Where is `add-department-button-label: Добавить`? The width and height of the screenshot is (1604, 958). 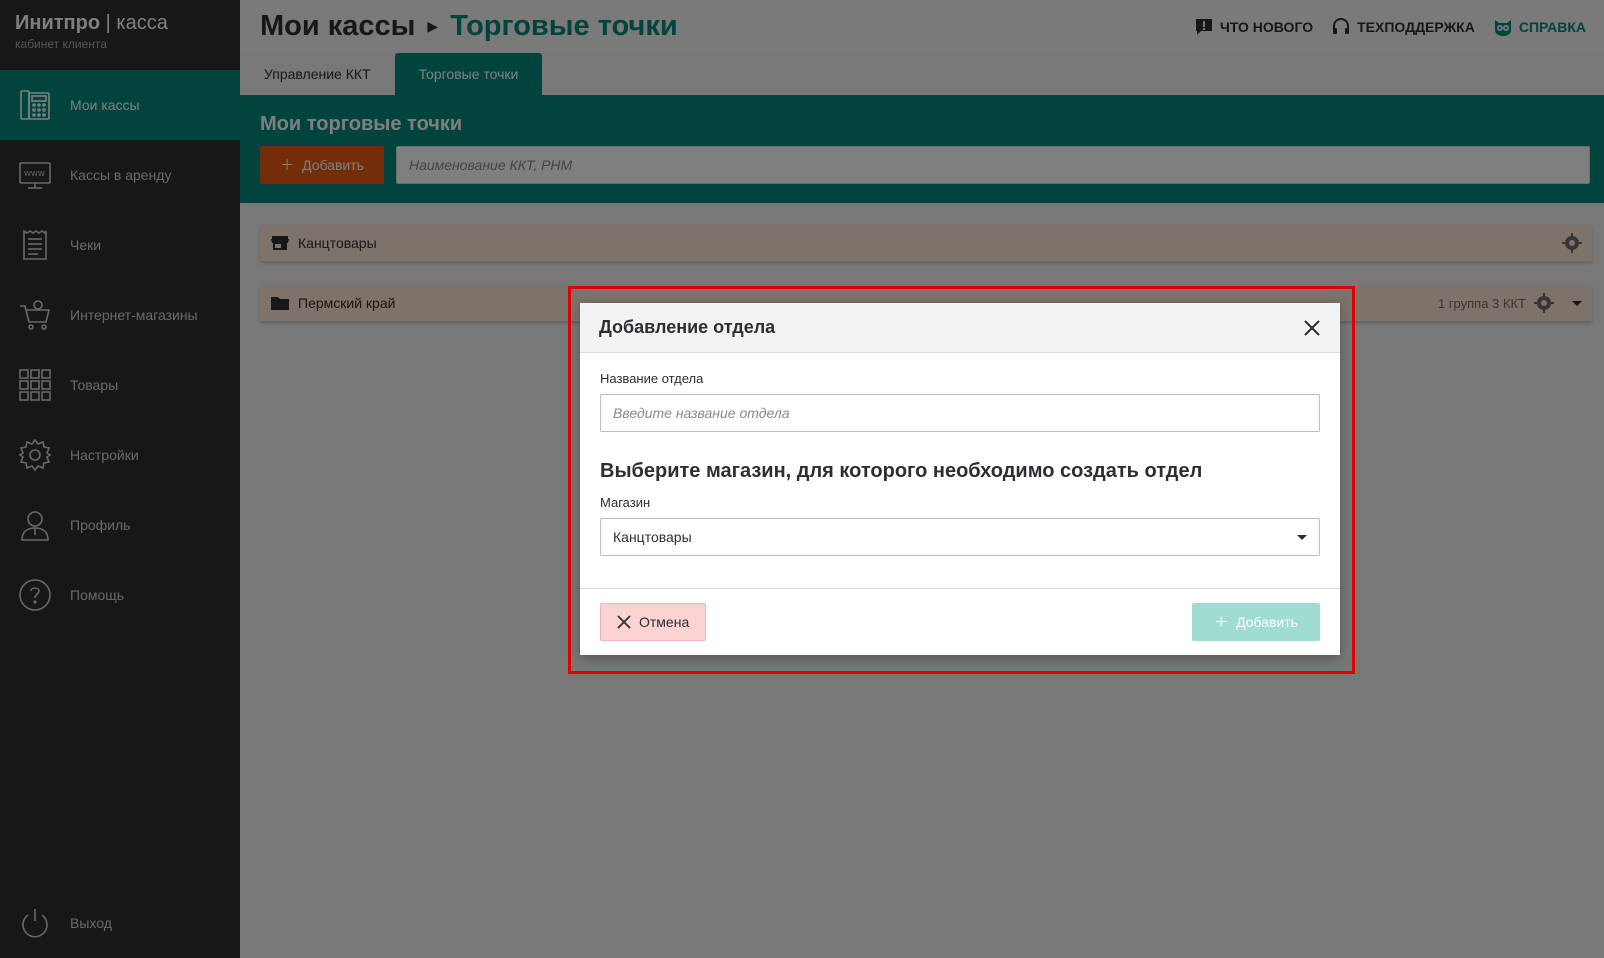 add-department-button-label: Добавить is located at coordinates (1267, 622).